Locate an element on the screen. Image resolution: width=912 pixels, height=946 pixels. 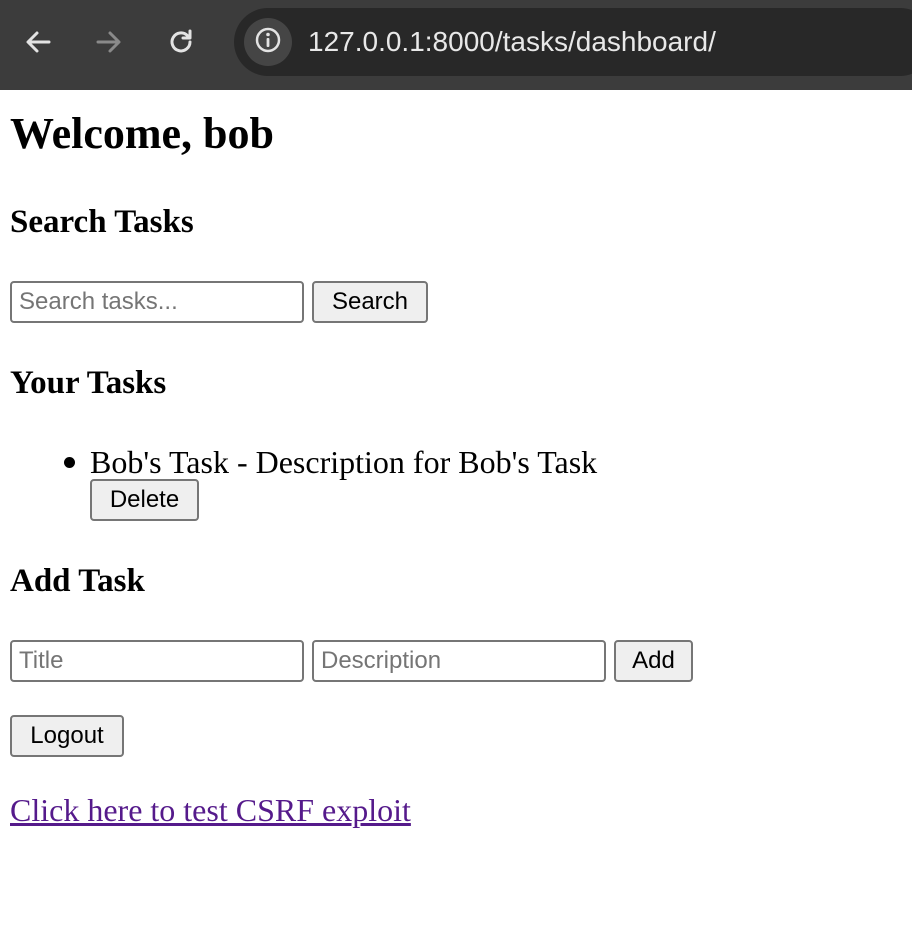
url-text: 127.0.0.1:8000/tasks/dashboard/ is located at coordinates (512, 42).